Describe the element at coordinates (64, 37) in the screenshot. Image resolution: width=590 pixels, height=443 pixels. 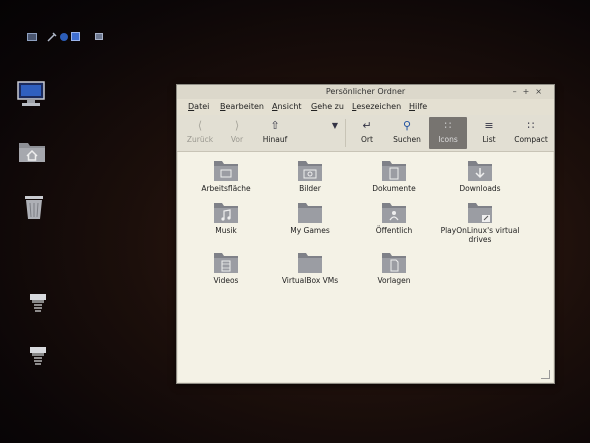
I see `app-icon` at that location.